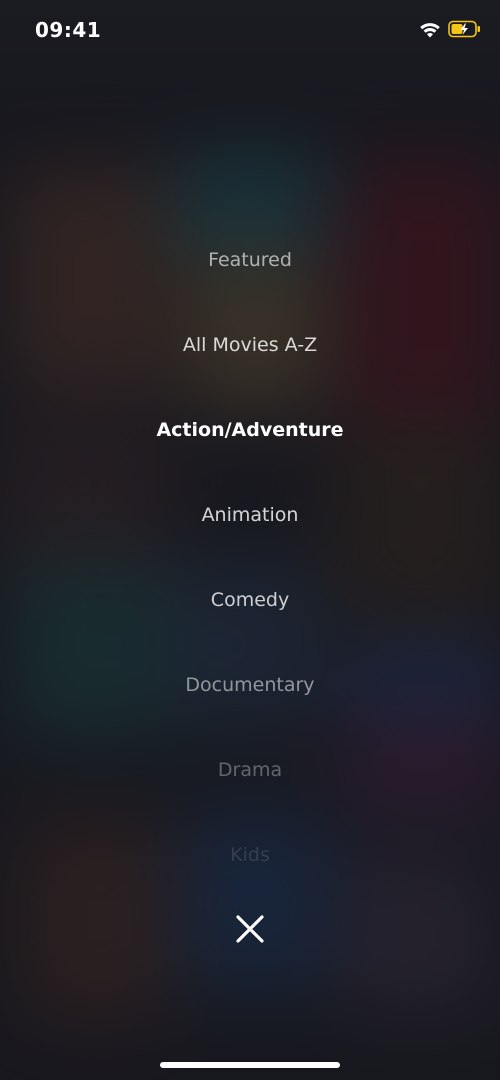 Image resolution: width=500 pixels, height=1080 pixels. I want to click on menu-item-drama: Drama, so click(250, 770).